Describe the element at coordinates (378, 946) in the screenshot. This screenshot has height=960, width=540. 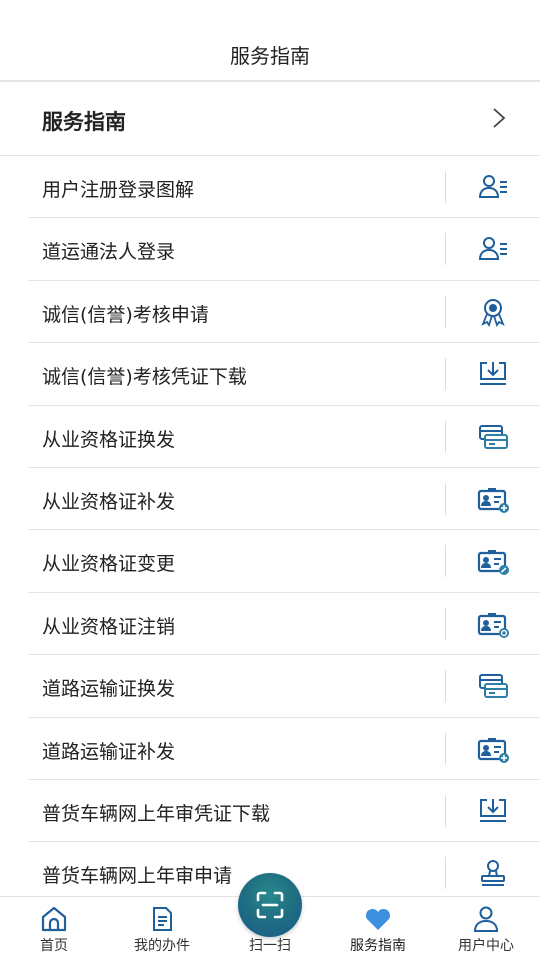
I see `tab-label: 服务指南` at that location.